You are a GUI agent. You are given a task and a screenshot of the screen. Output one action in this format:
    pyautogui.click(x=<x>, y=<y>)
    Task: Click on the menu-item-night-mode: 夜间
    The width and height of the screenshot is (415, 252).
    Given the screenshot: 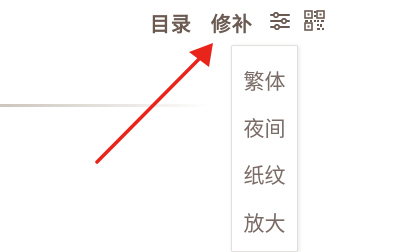 What is the action you would take?
    pyautogui.click(x=264, y=128)
    